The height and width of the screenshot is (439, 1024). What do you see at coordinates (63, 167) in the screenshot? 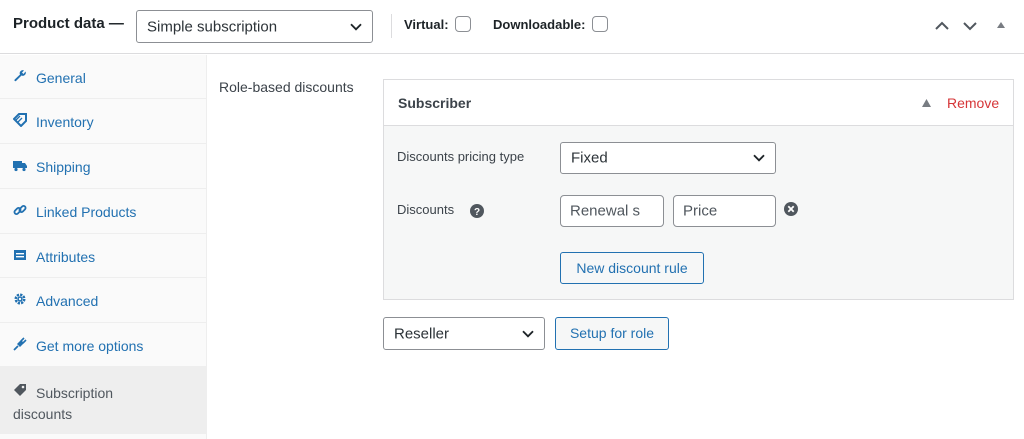
I see `tab-label: Shipping` at bounding box center [63, 167].